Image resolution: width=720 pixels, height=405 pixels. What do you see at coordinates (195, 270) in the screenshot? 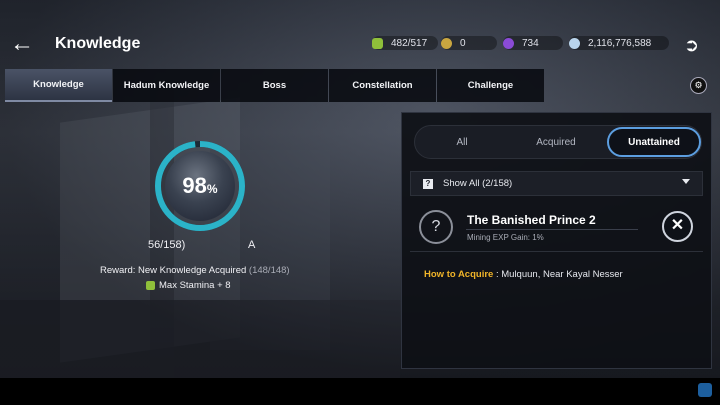
I see `reward-text: Reward: New Knowledge Acquired (148/148)` at bounding box center [195, 270].